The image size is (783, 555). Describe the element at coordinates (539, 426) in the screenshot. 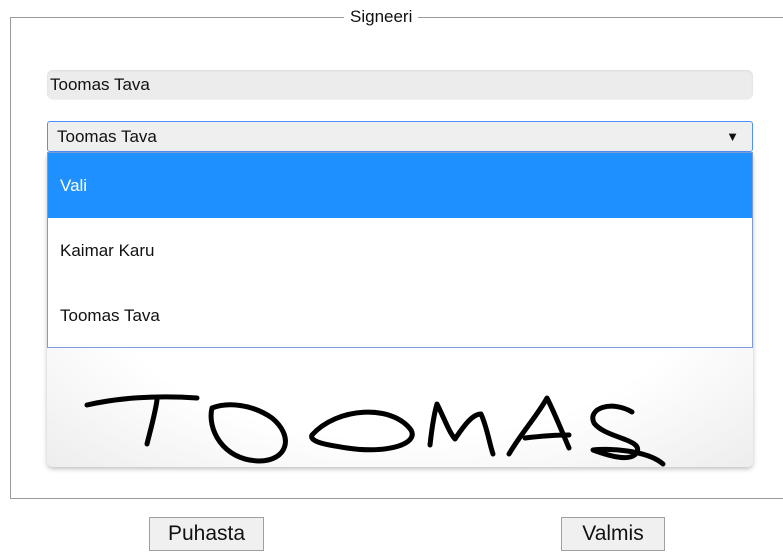

I see `signature-stroke-a` at that location.